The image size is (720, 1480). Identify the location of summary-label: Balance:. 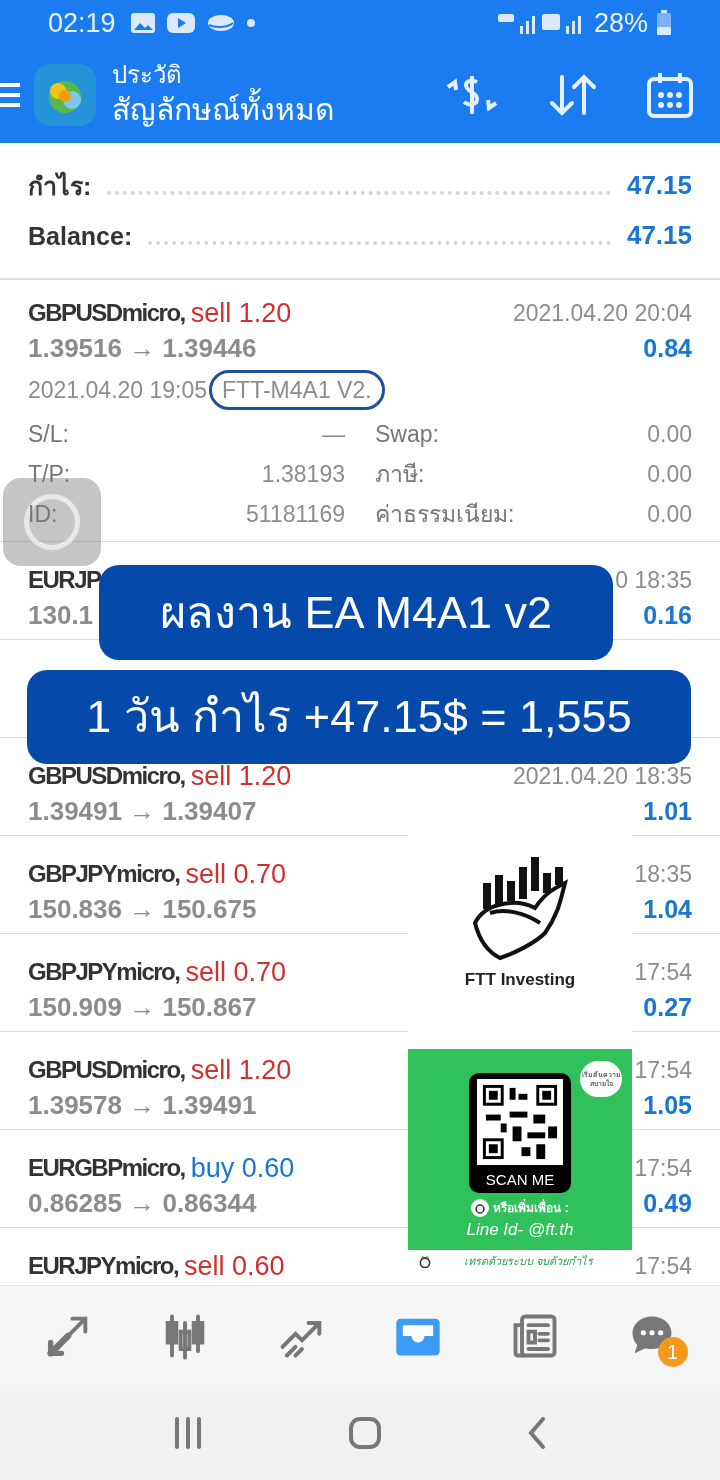
(80, 236).